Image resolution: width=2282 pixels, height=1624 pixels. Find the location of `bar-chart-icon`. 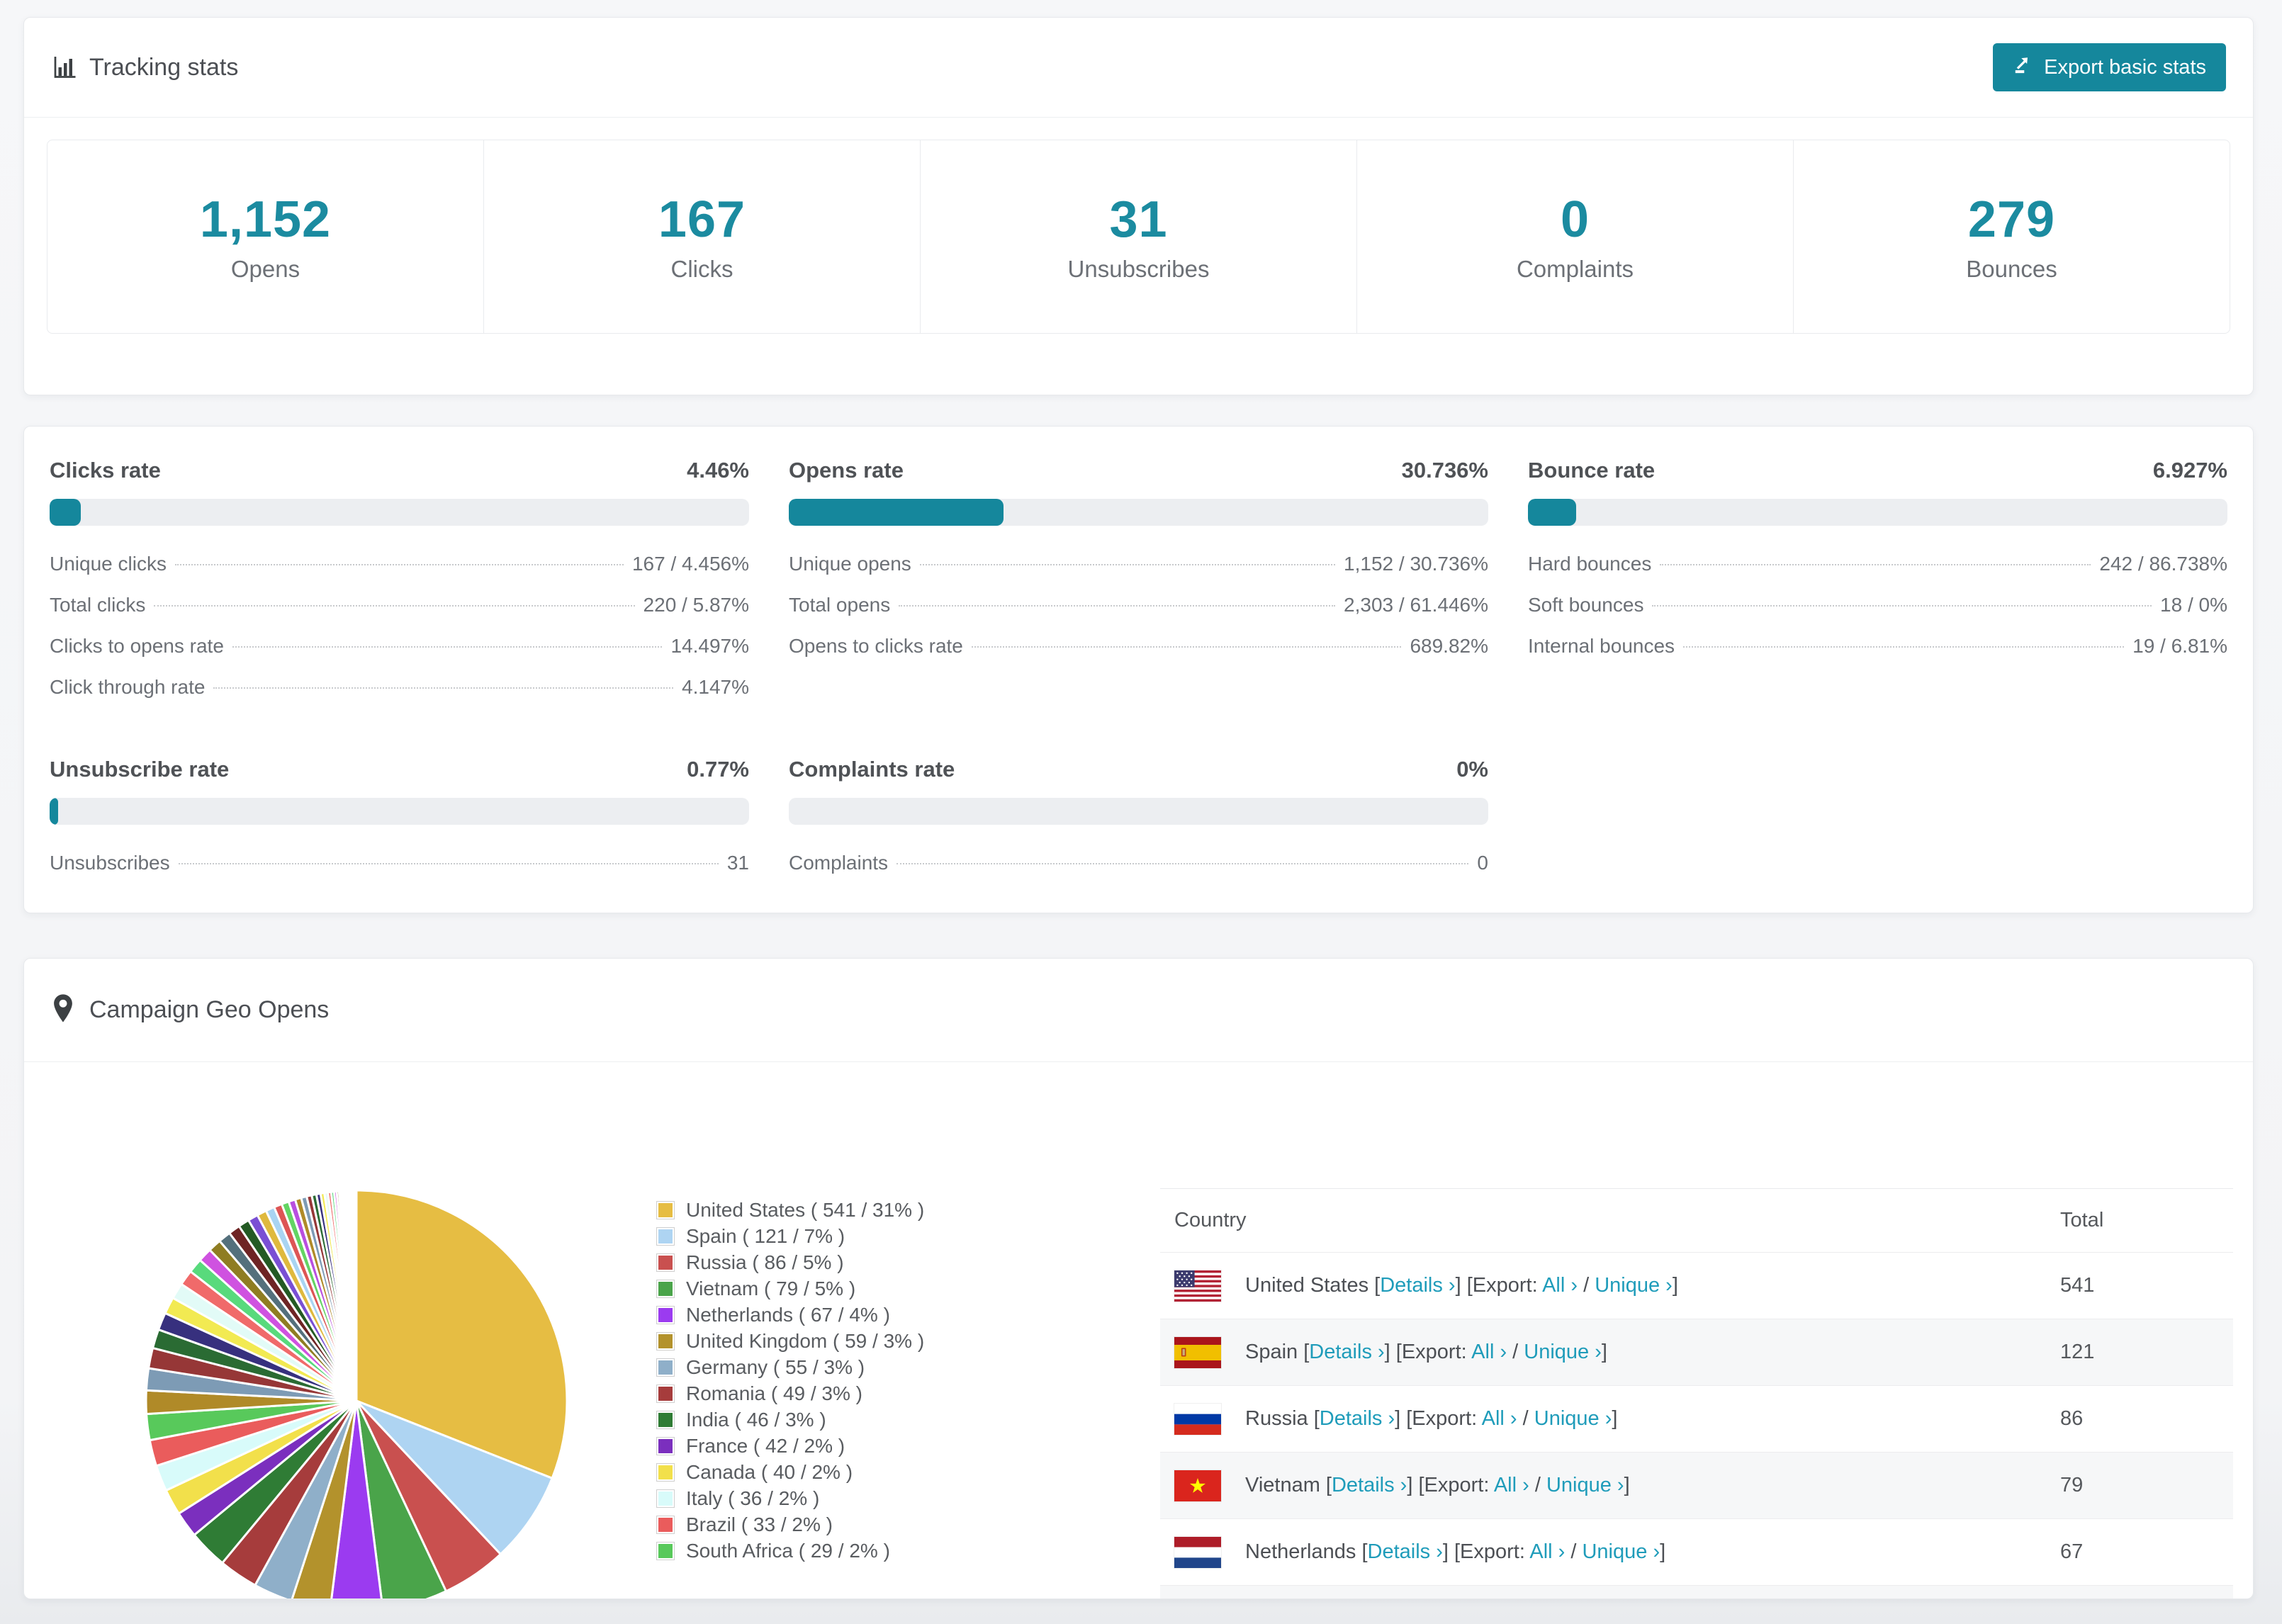

bar-chart-icon is located at coordinates (64, 67).